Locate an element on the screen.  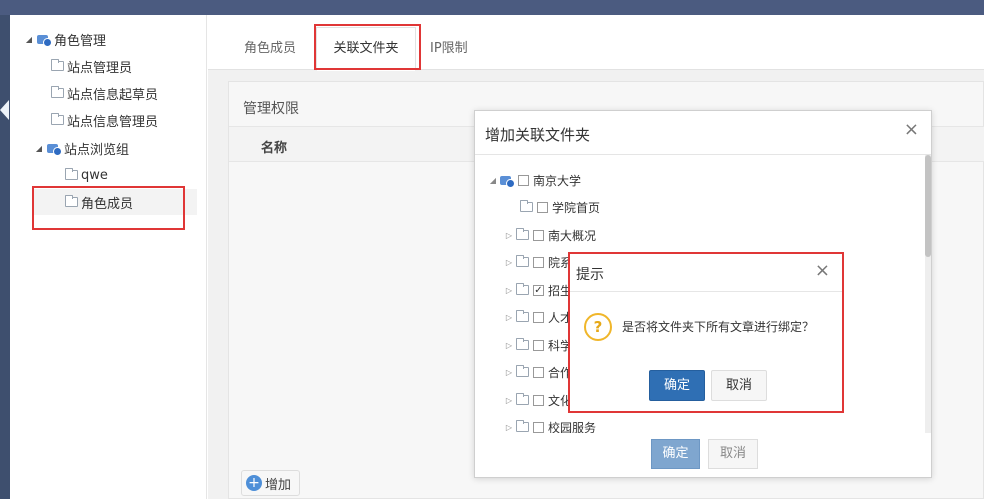
add-label: 增加 is located at coordinates (278, 485).